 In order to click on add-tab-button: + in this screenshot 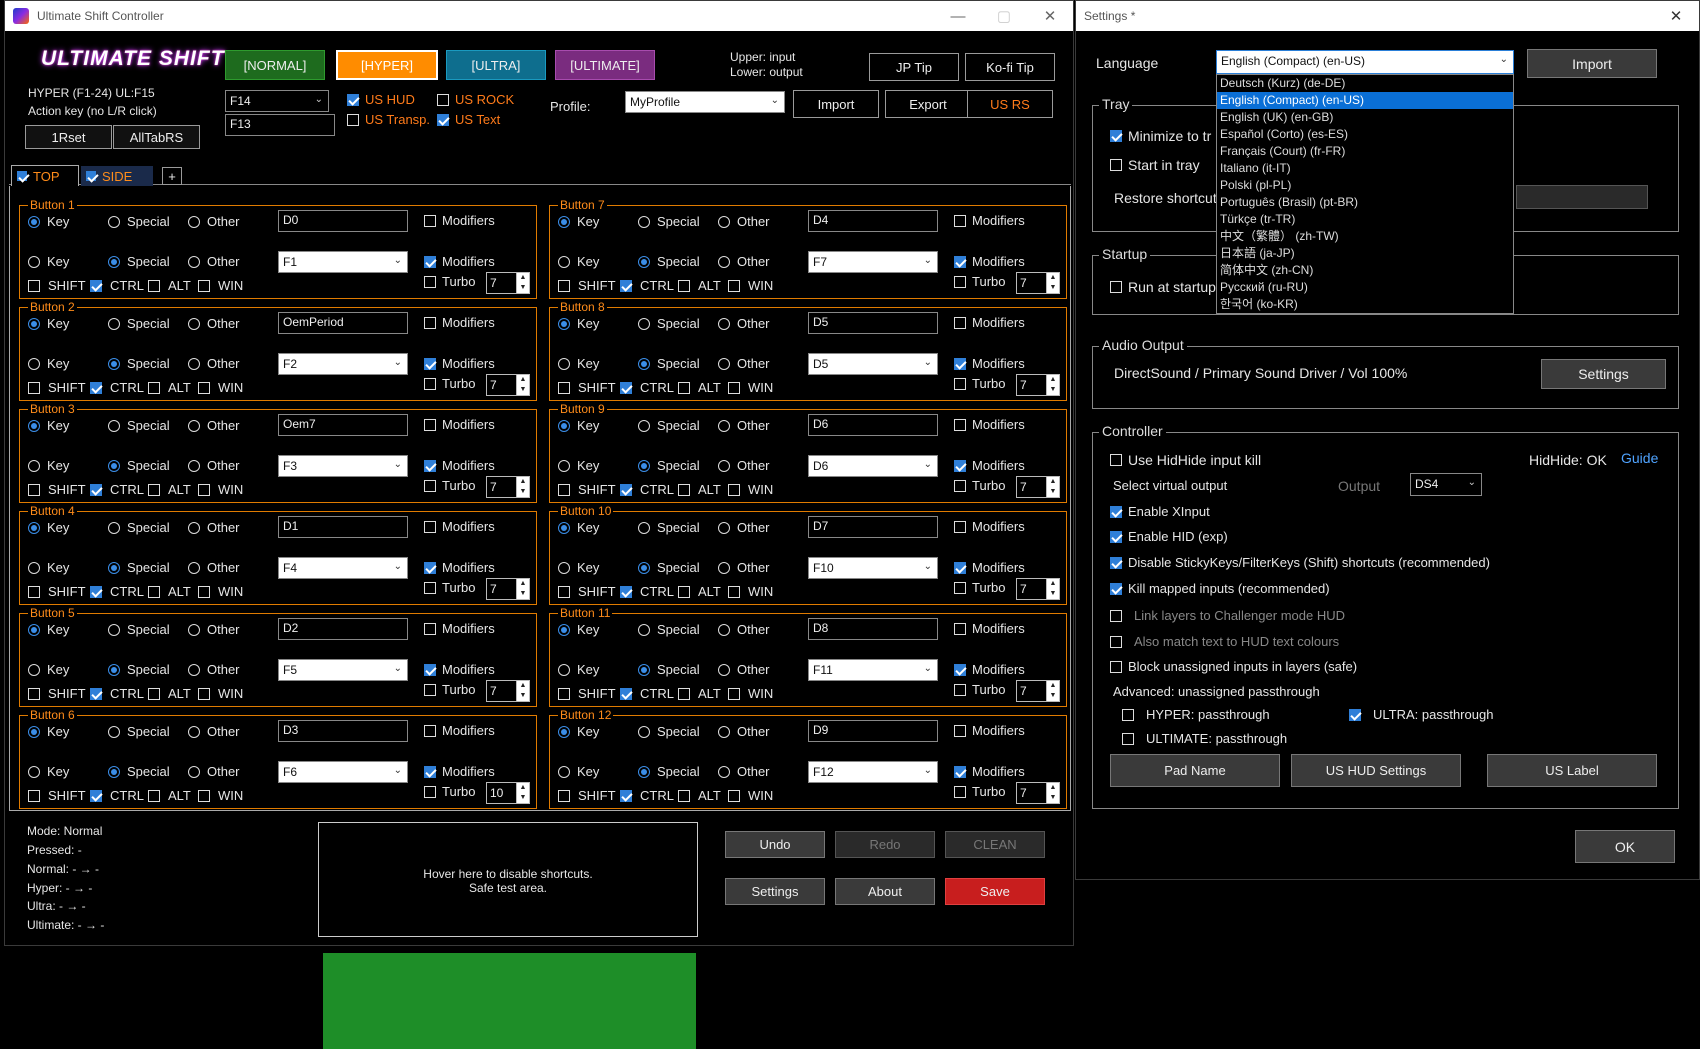, I will do `click(172, 176)`.